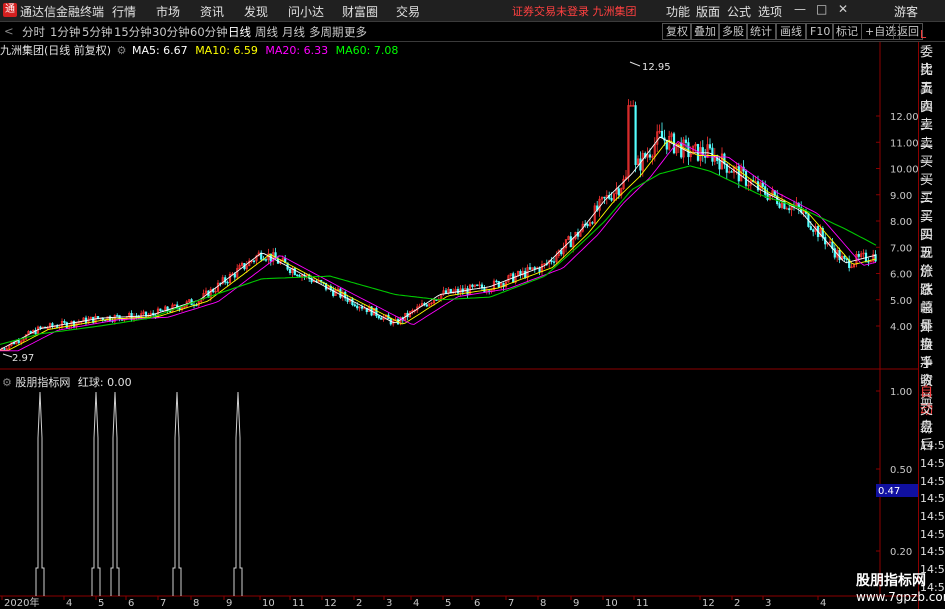 The height and width of the screenshot is (609, 945). What do you see at coordinates (904, 117) in the screenshot?
I see `price-tick-label: 12.00` at bounding box center [904, 117].